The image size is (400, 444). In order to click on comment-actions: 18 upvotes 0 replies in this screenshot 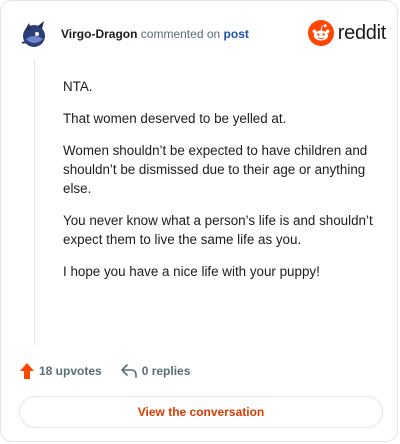, I will do `click(113, 371)`.